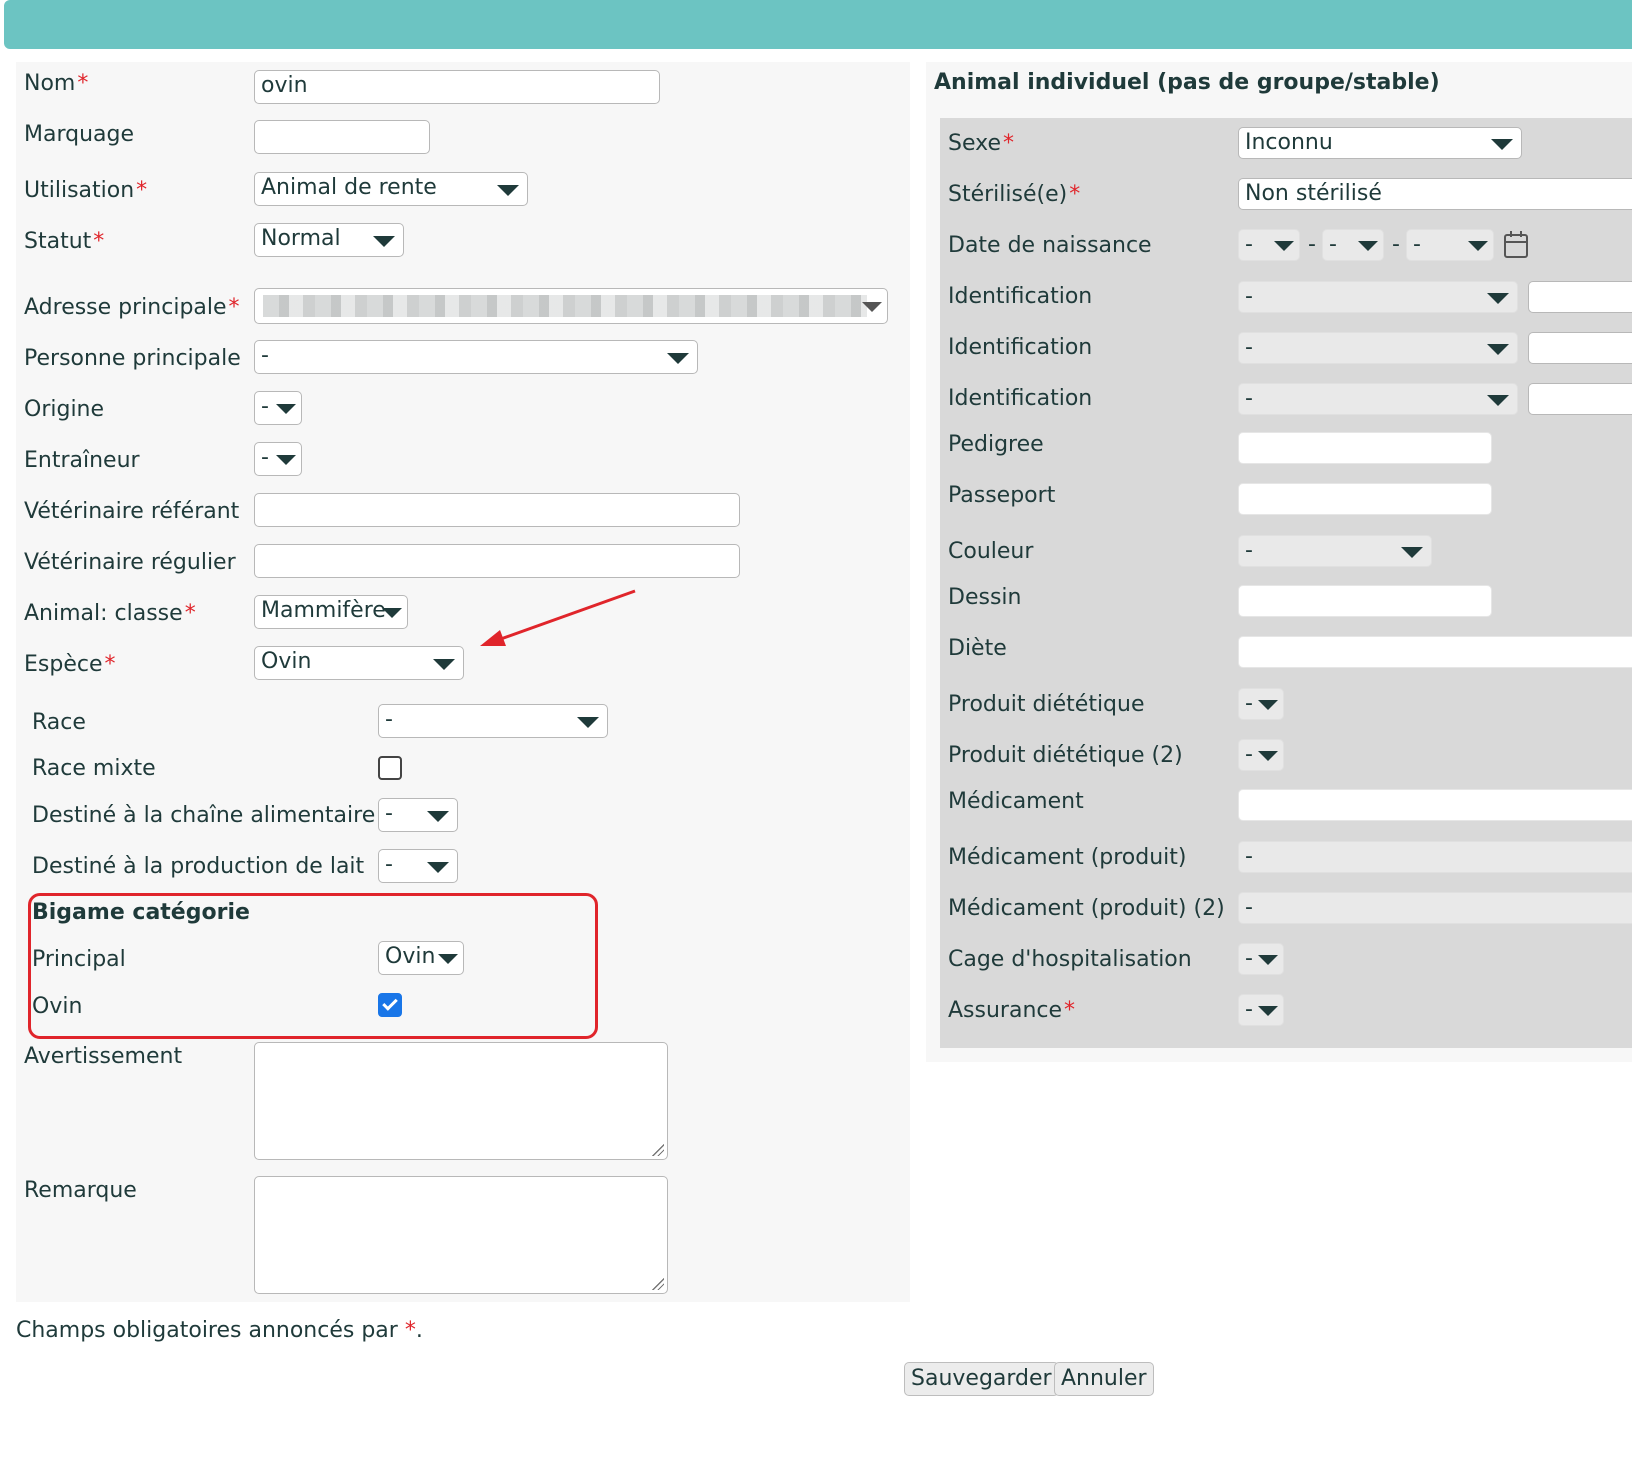 The image size is (1632, 1460). I want to click on adresse-select, so click(571, 306).